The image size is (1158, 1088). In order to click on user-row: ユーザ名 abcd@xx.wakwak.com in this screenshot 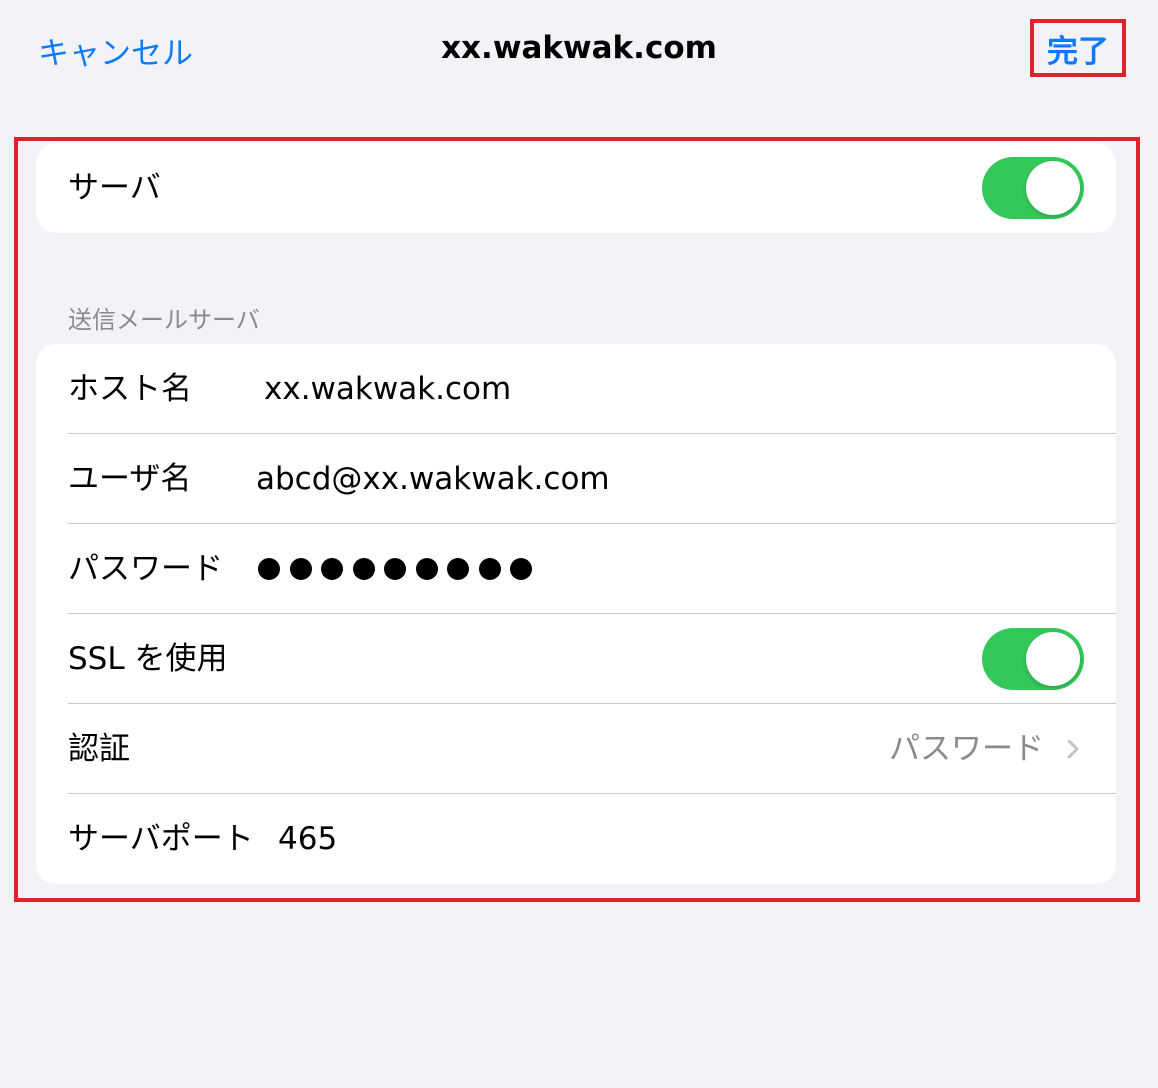, I will do `click(576, 479)`.